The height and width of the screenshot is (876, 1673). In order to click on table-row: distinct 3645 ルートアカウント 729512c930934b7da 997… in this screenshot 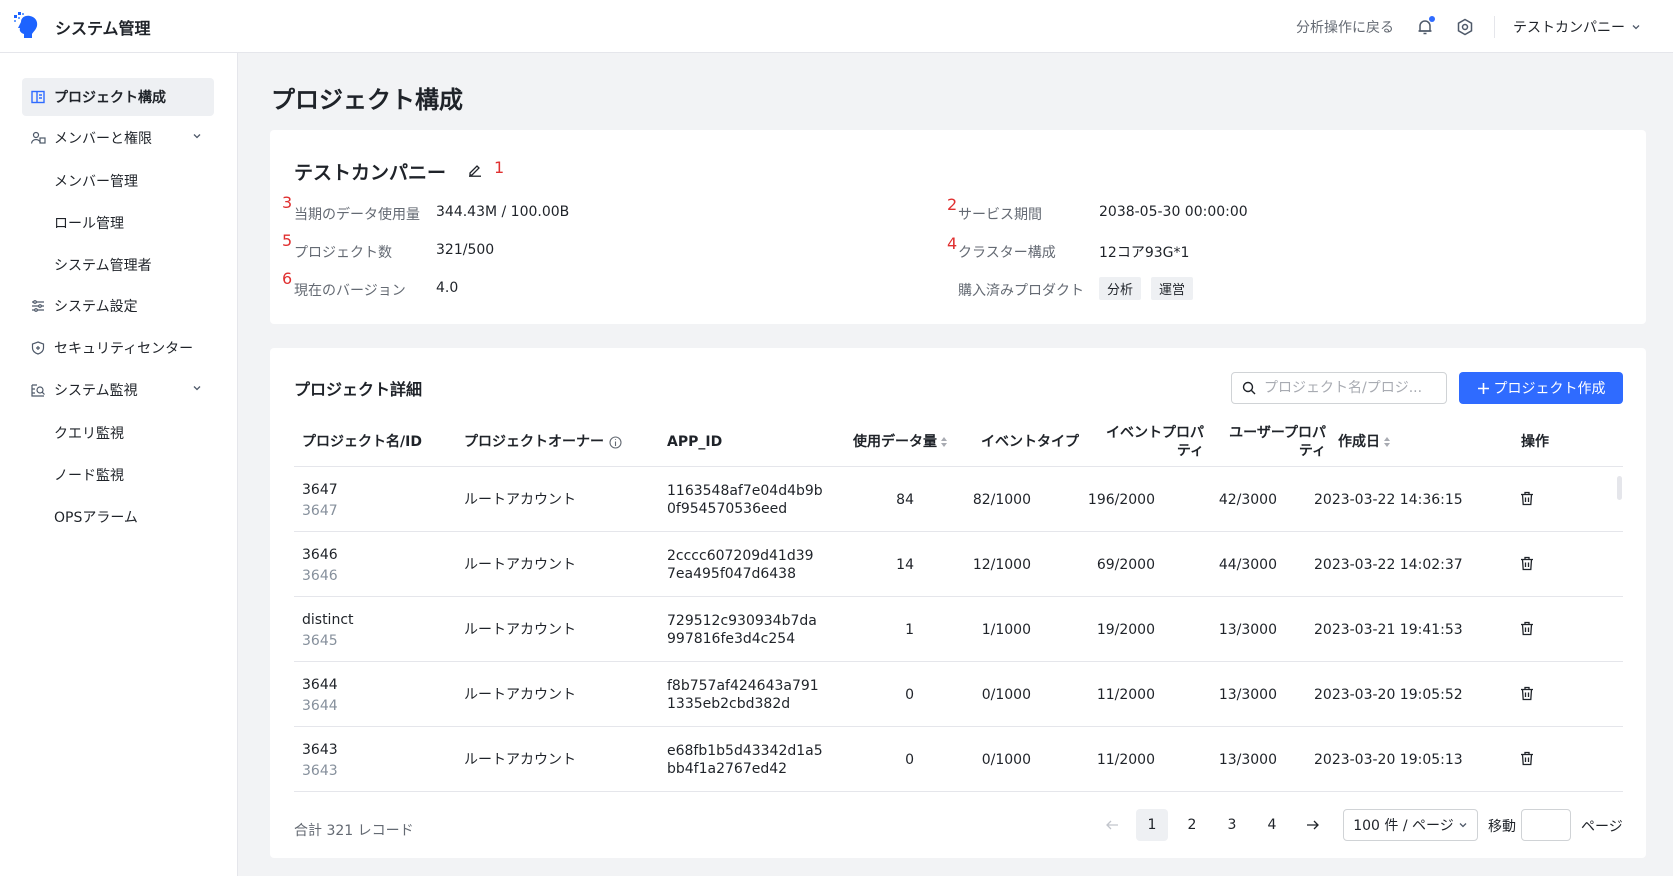, I will do `click(958, 629)`.